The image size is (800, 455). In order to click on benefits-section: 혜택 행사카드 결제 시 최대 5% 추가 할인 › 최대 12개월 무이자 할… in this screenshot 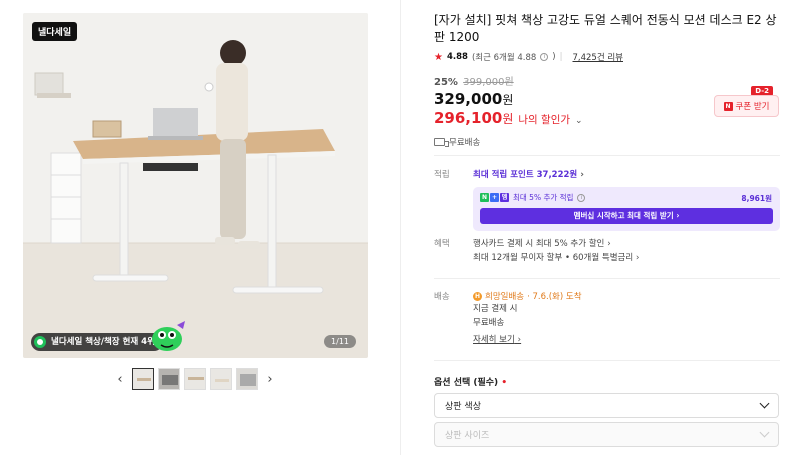, I will do `click(607, 252)`.